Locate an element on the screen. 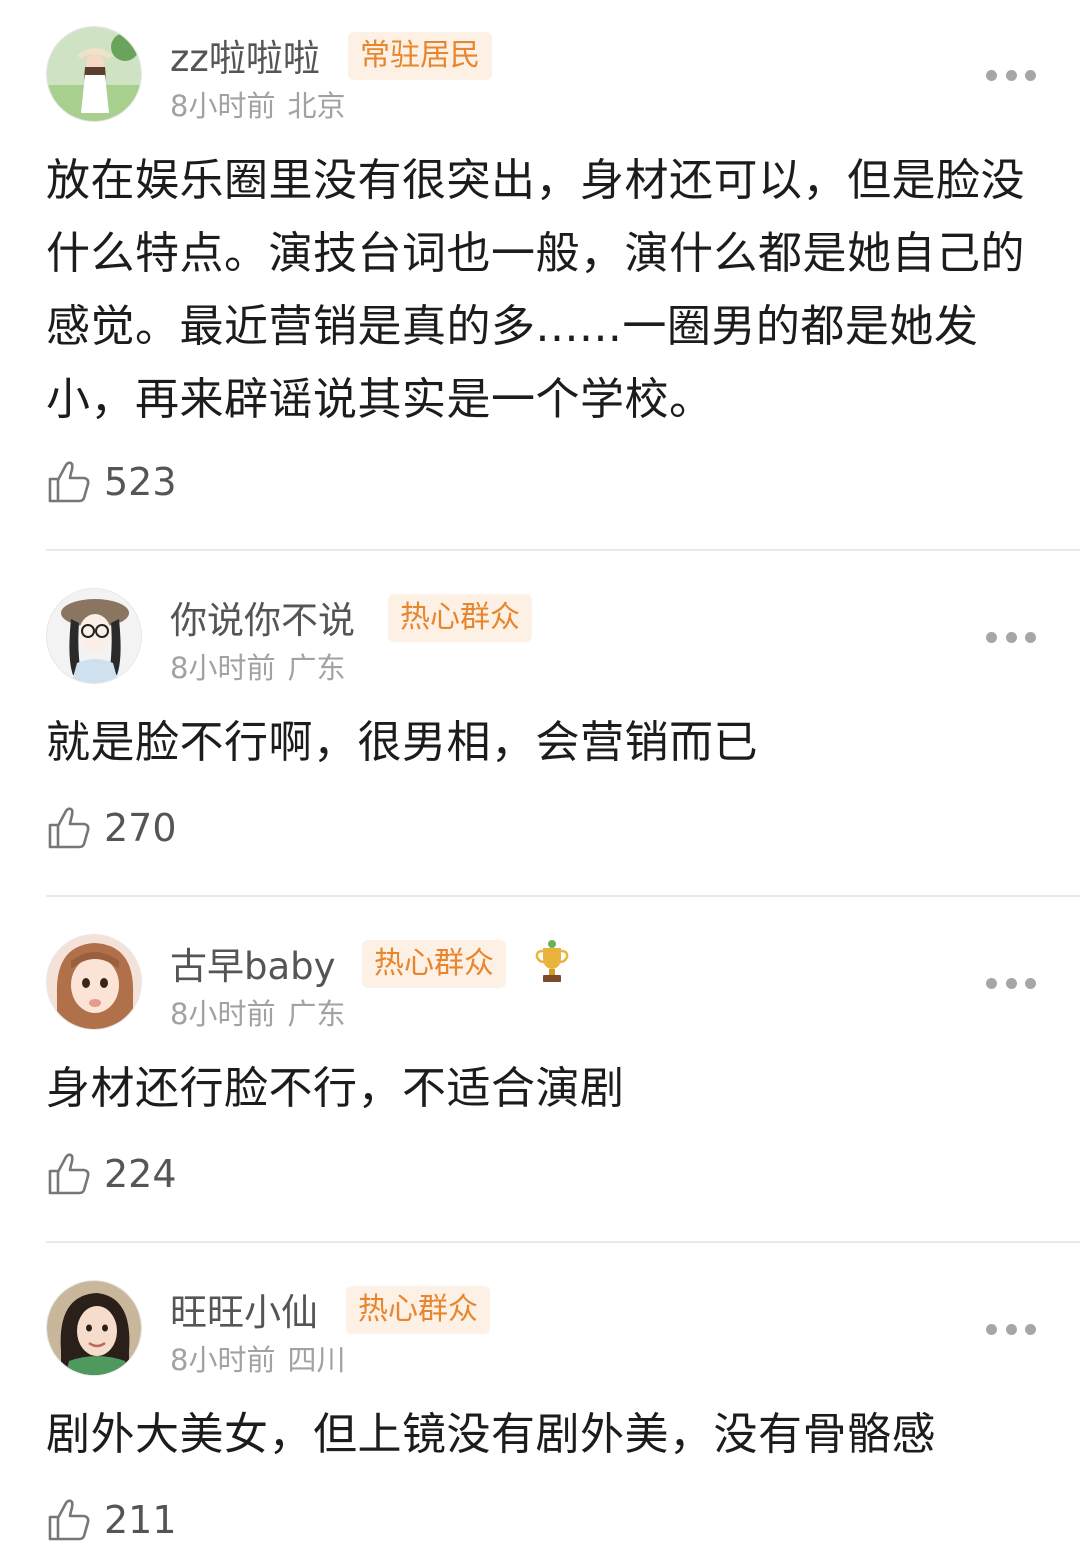  username: 古早baby is located at coordinates (253, 966).